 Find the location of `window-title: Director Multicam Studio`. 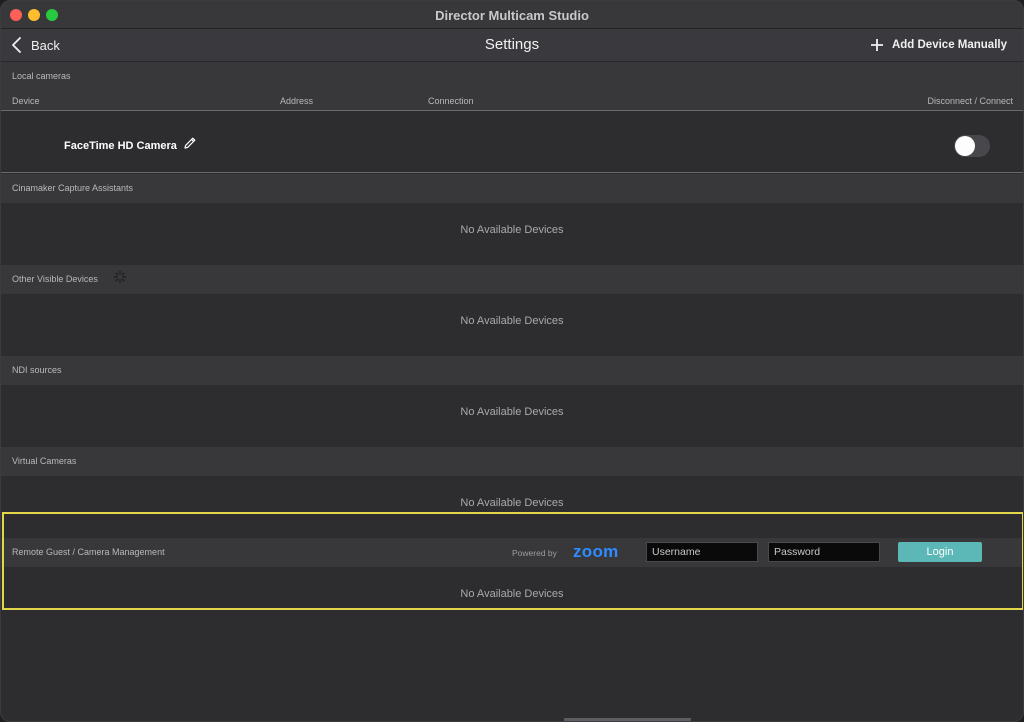

window-title: Director Multicam Studio is located at coordinates (512, 15).